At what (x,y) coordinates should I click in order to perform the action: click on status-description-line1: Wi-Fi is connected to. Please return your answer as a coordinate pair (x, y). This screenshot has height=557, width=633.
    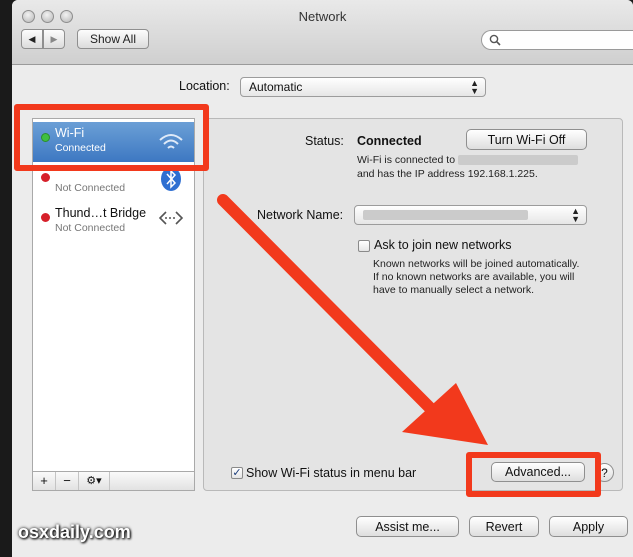
    Looking at the image, I should click on (467, 160).